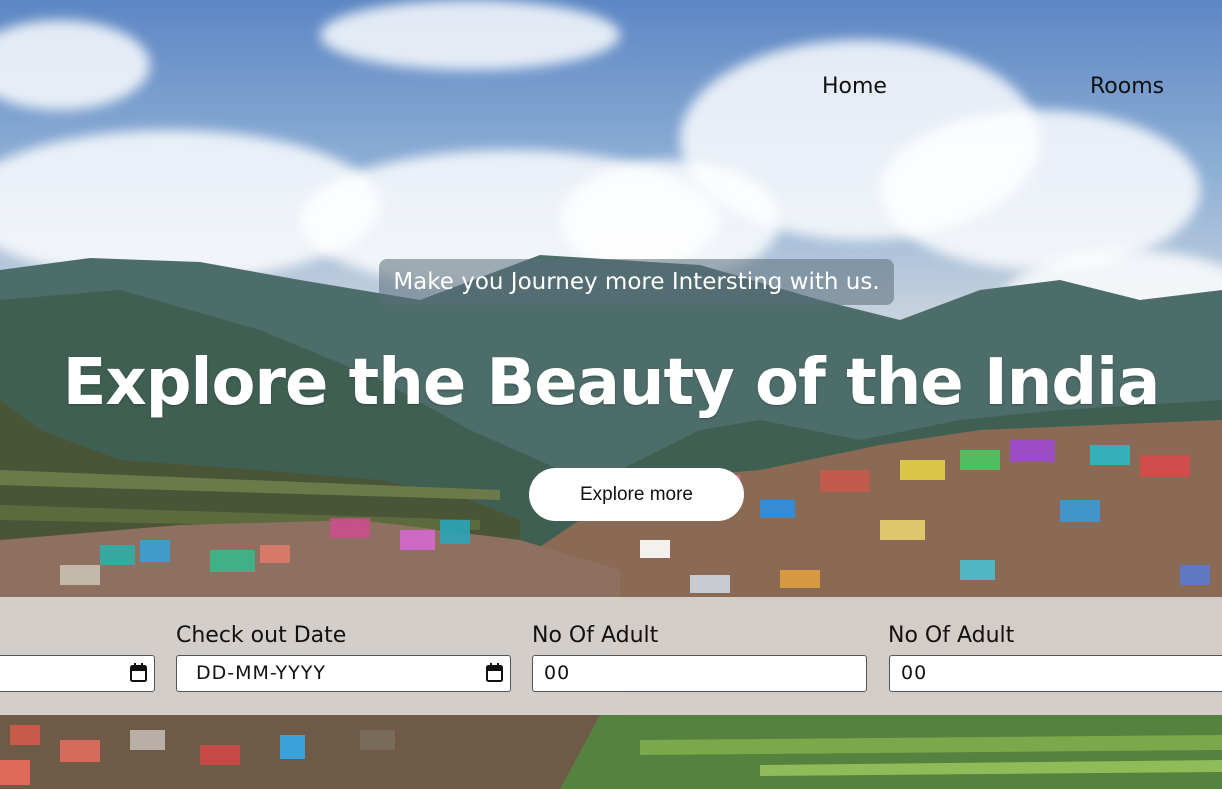 This screenshot has width=1222, height=789. I want to click on adults-input: 00, so click(699, 673).